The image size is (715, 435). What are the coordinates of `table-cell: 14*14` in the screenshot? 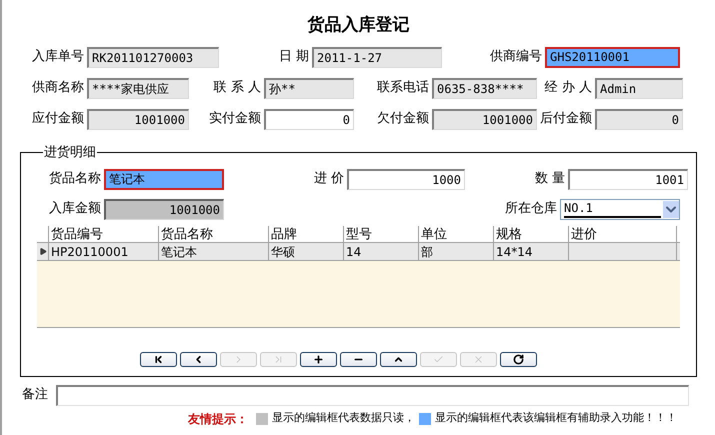 It's located at (531, 251).